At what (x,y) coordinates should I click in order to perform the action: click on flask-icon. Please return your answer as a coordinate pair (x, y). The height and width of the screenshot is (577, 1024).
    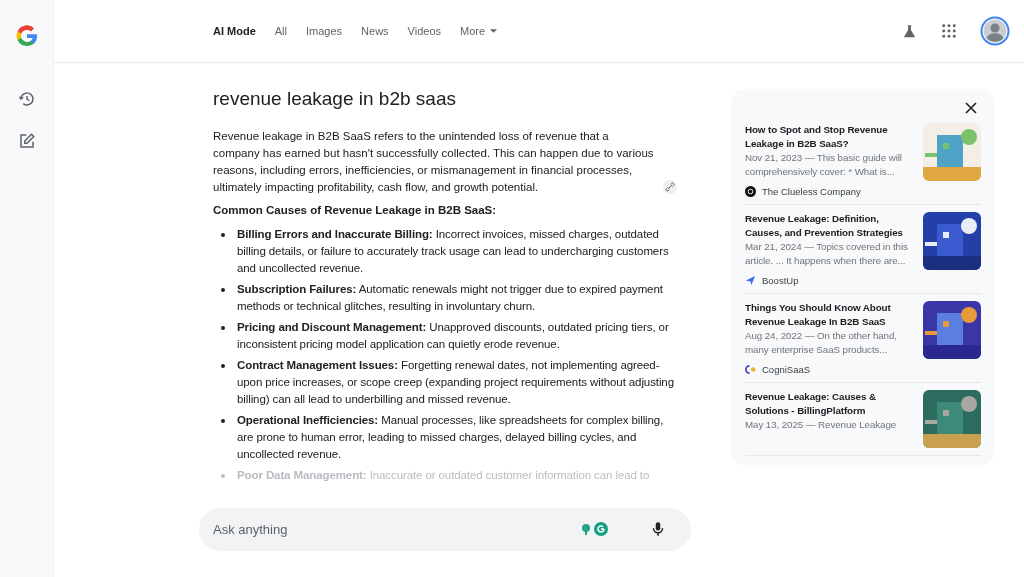
    Looking at the image, I should click on (909, 31).